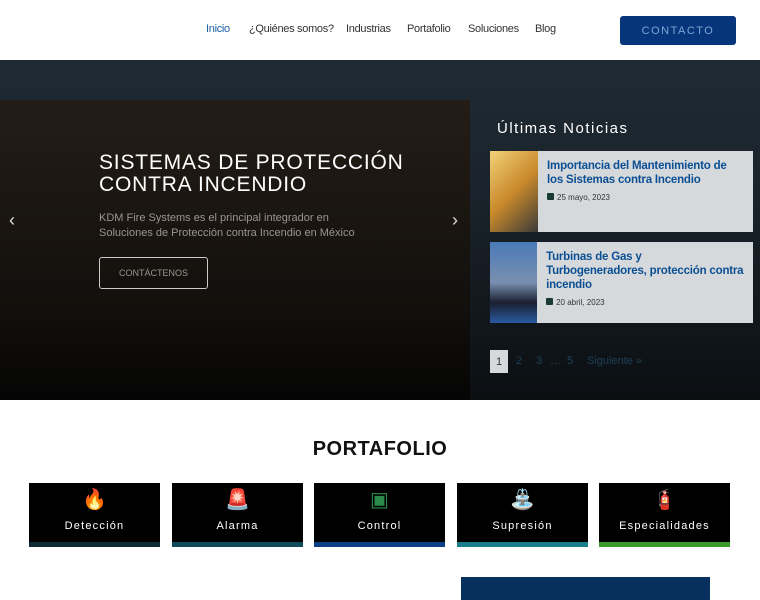 This screenshot has width=760, height=600. What do you see at coordinates (499, 361) in the screenshot?
I see `page-1: 1` at bounding box center [499, 361].